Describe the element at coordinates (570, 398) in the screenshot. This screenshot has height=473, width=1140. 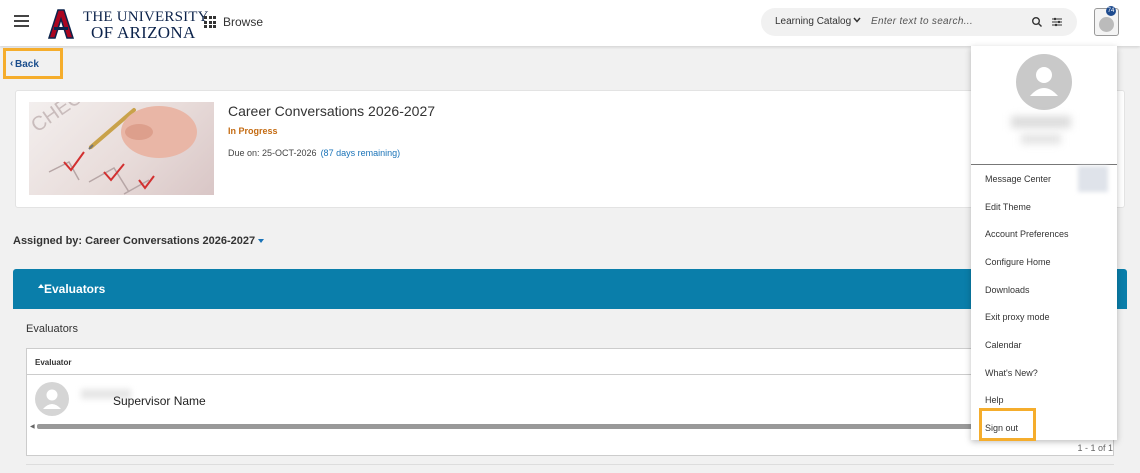
I see `table-row: Supervisor Name` at that location.